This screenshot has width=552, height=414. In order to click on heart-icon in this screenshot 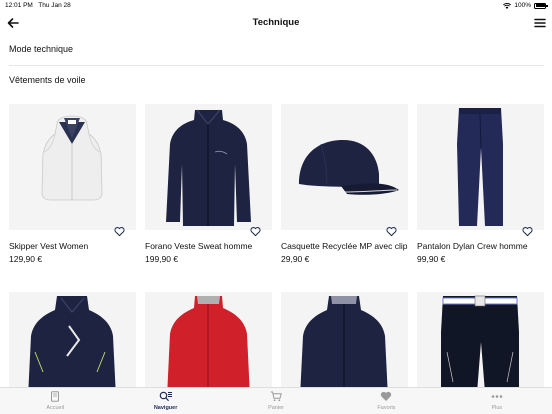, I will do `click(386, 396)`.